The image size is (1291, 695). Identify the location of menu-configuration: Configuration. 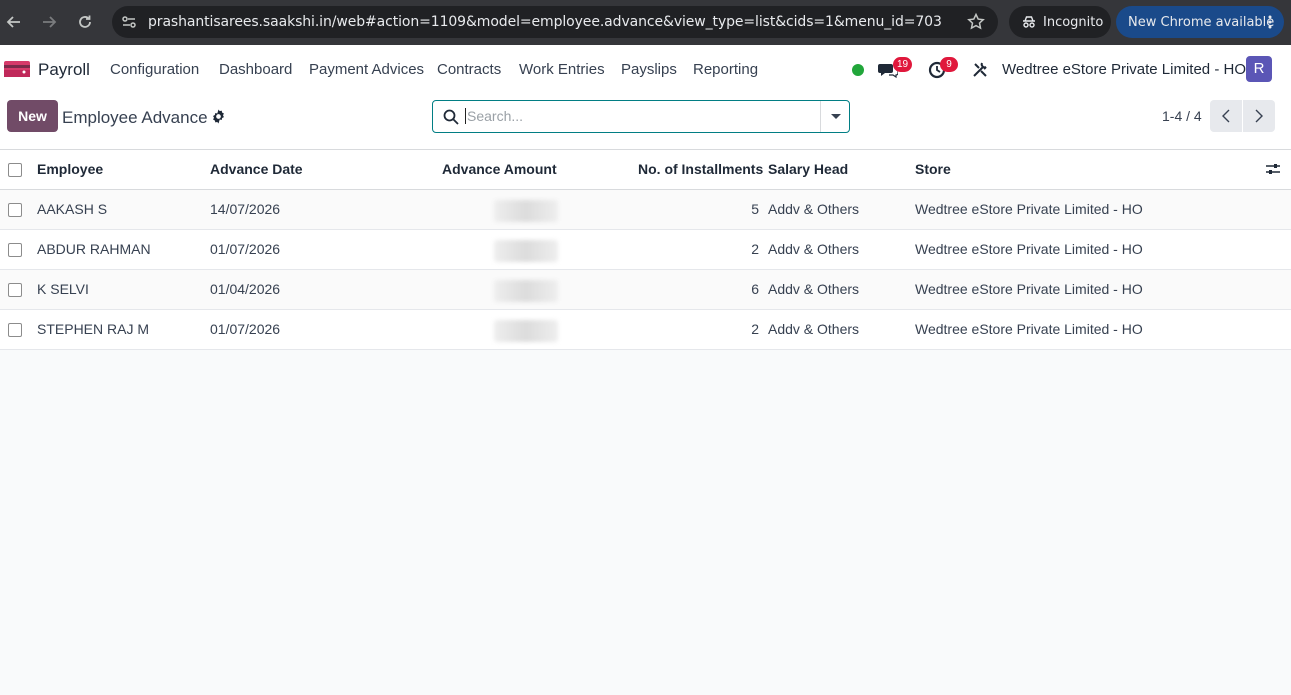
(154, 69).